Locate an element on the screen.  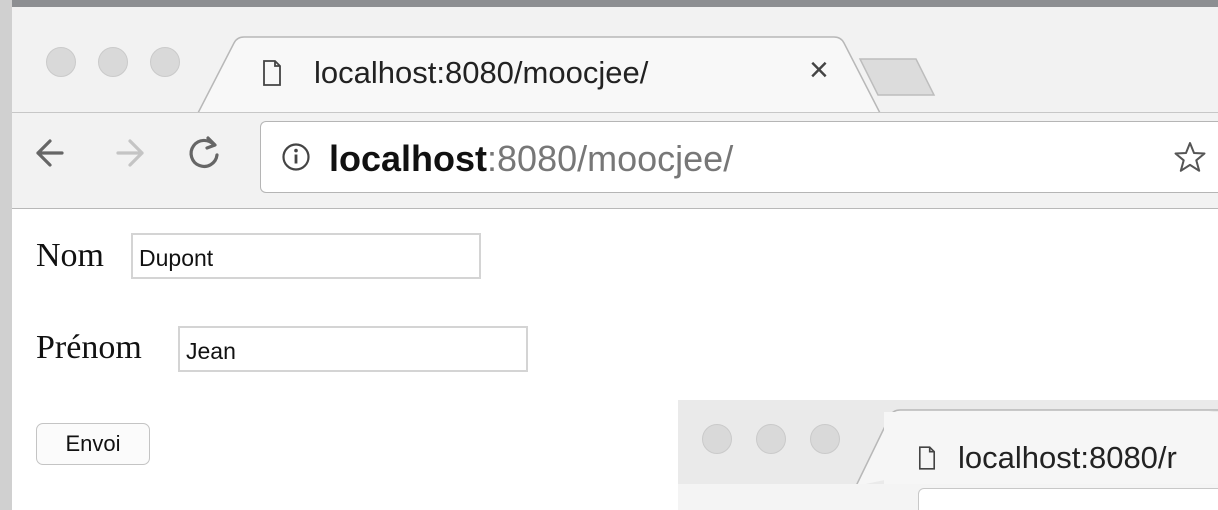
second-tab-title: localhost:8080/r is located at coordinates (1067, 457).